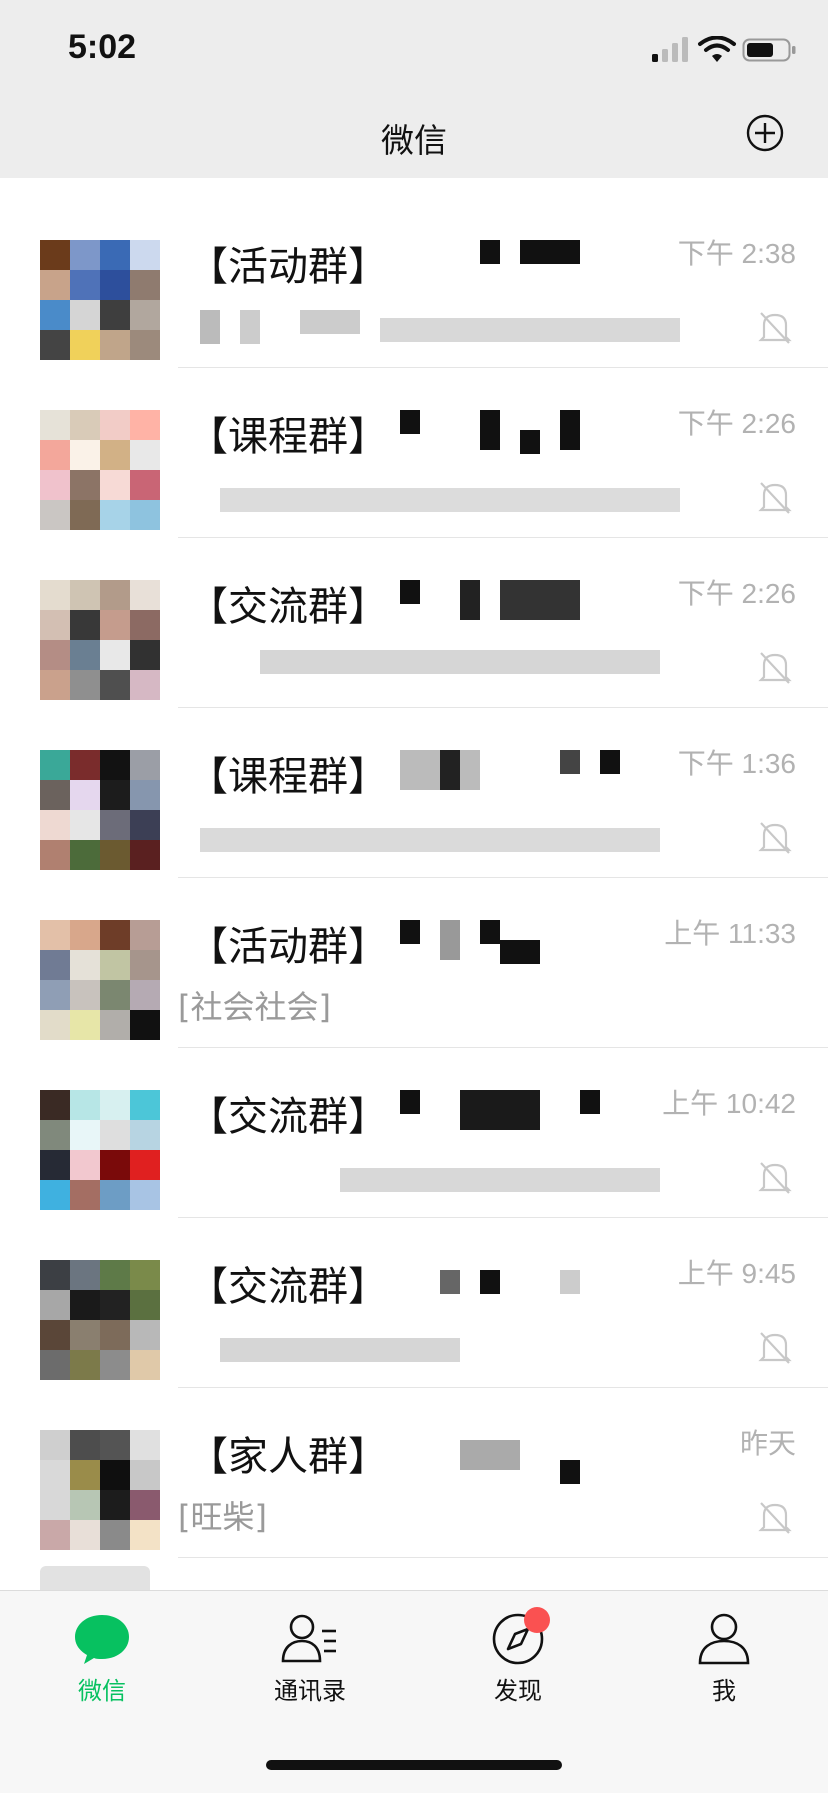  Describe the element at coordinates (414, 1473) in the screenshot. I see `chat-row: 【家人群】 昨天 [旺柴]` at that location.